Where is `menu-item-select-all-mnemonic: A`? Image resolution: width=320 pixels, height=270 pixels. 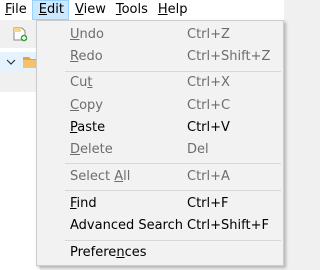 menu-item-select-all-mnemonic: A is located at coordinates (119, 176).